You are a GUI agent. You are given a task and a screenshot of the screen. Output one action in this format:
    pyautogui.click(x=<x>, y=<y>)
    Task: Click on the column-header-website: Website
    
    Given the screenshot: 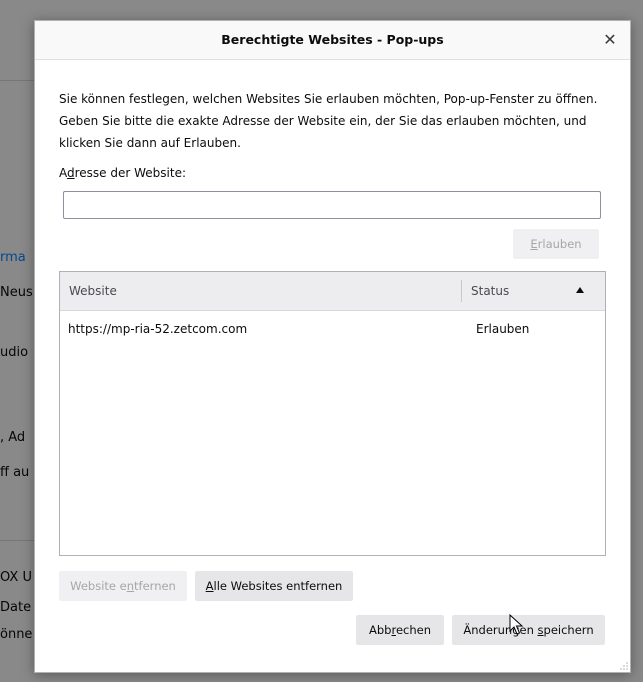 What is the action you would take?
    pyautogui.click(x=93, y=291)
    